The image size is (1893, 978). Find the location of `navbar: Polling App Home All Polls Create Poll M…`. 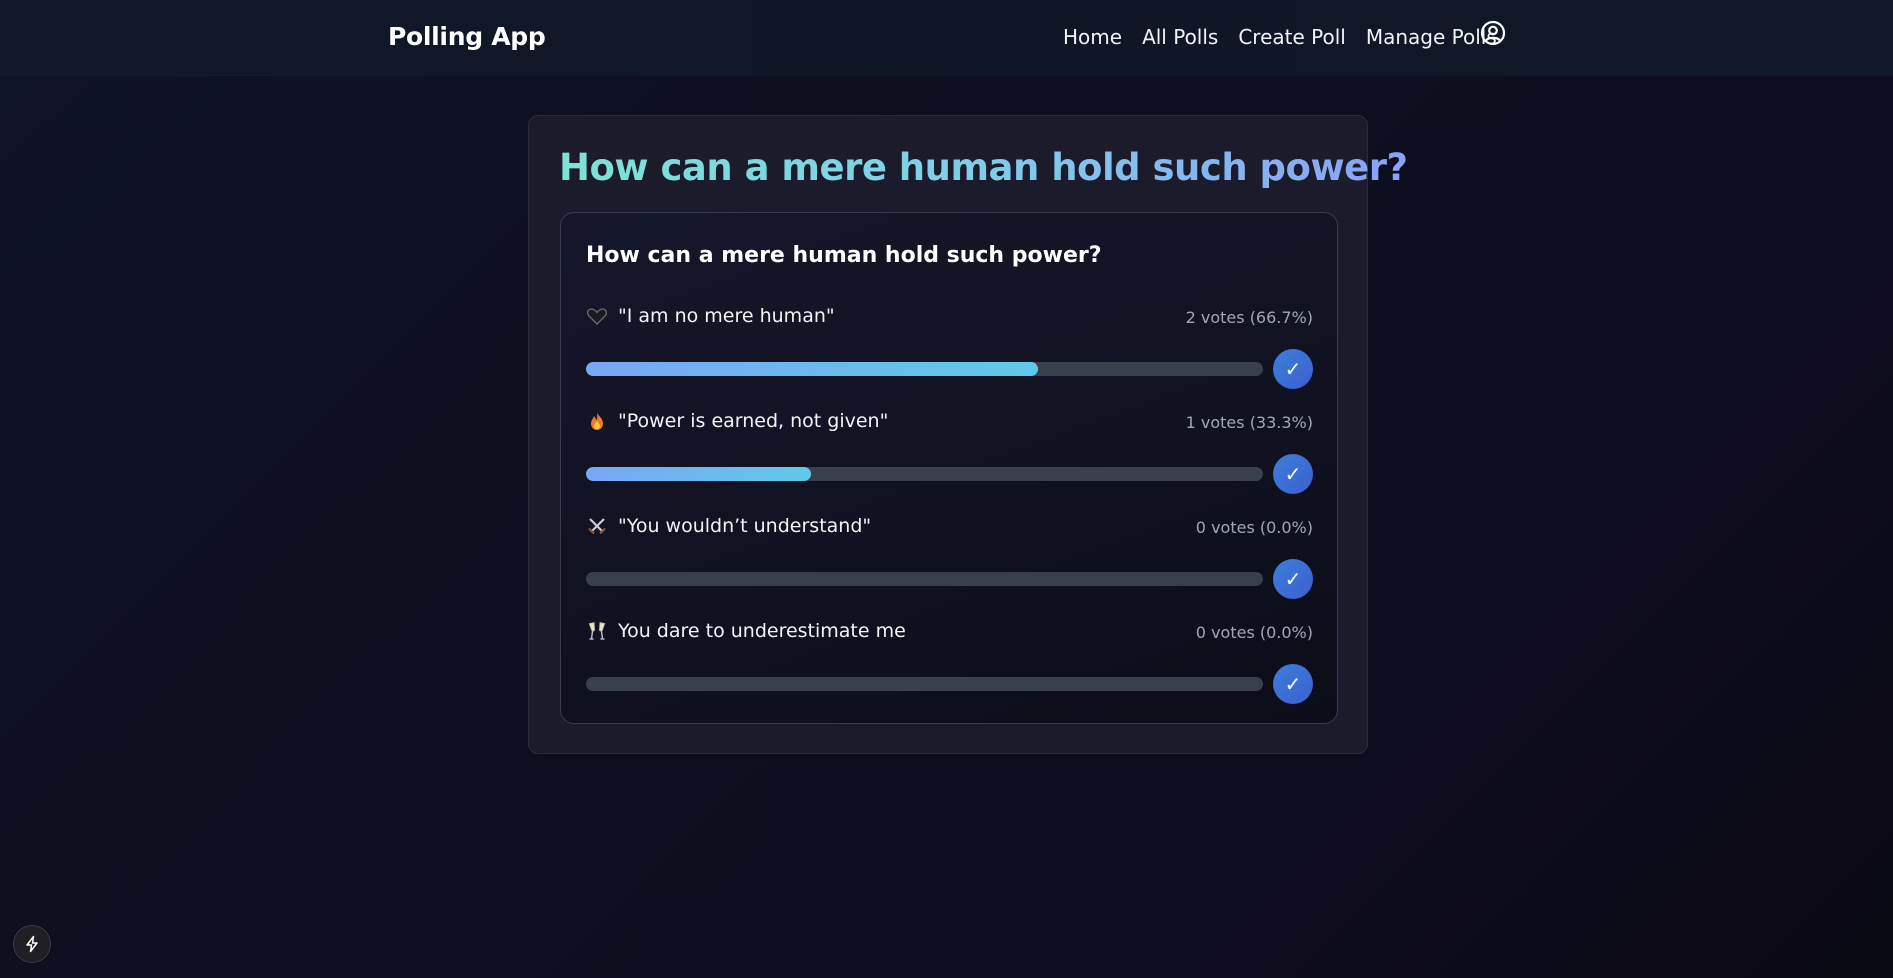

navbar: Polling App Home All Polls Create Poll M… is located at coordinates (946, 37).